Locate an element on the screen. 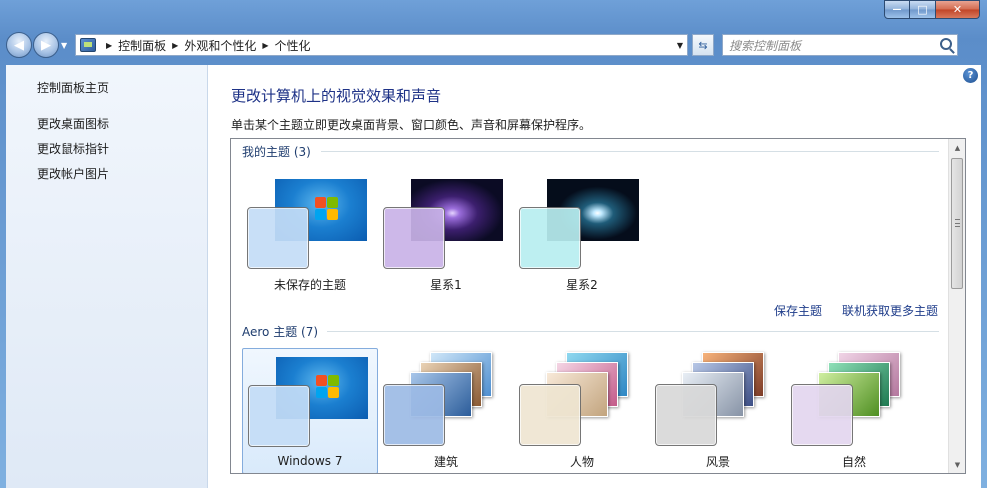 The image size is (987, 488). close-button: ✕ is located at coordinates (958, 9).